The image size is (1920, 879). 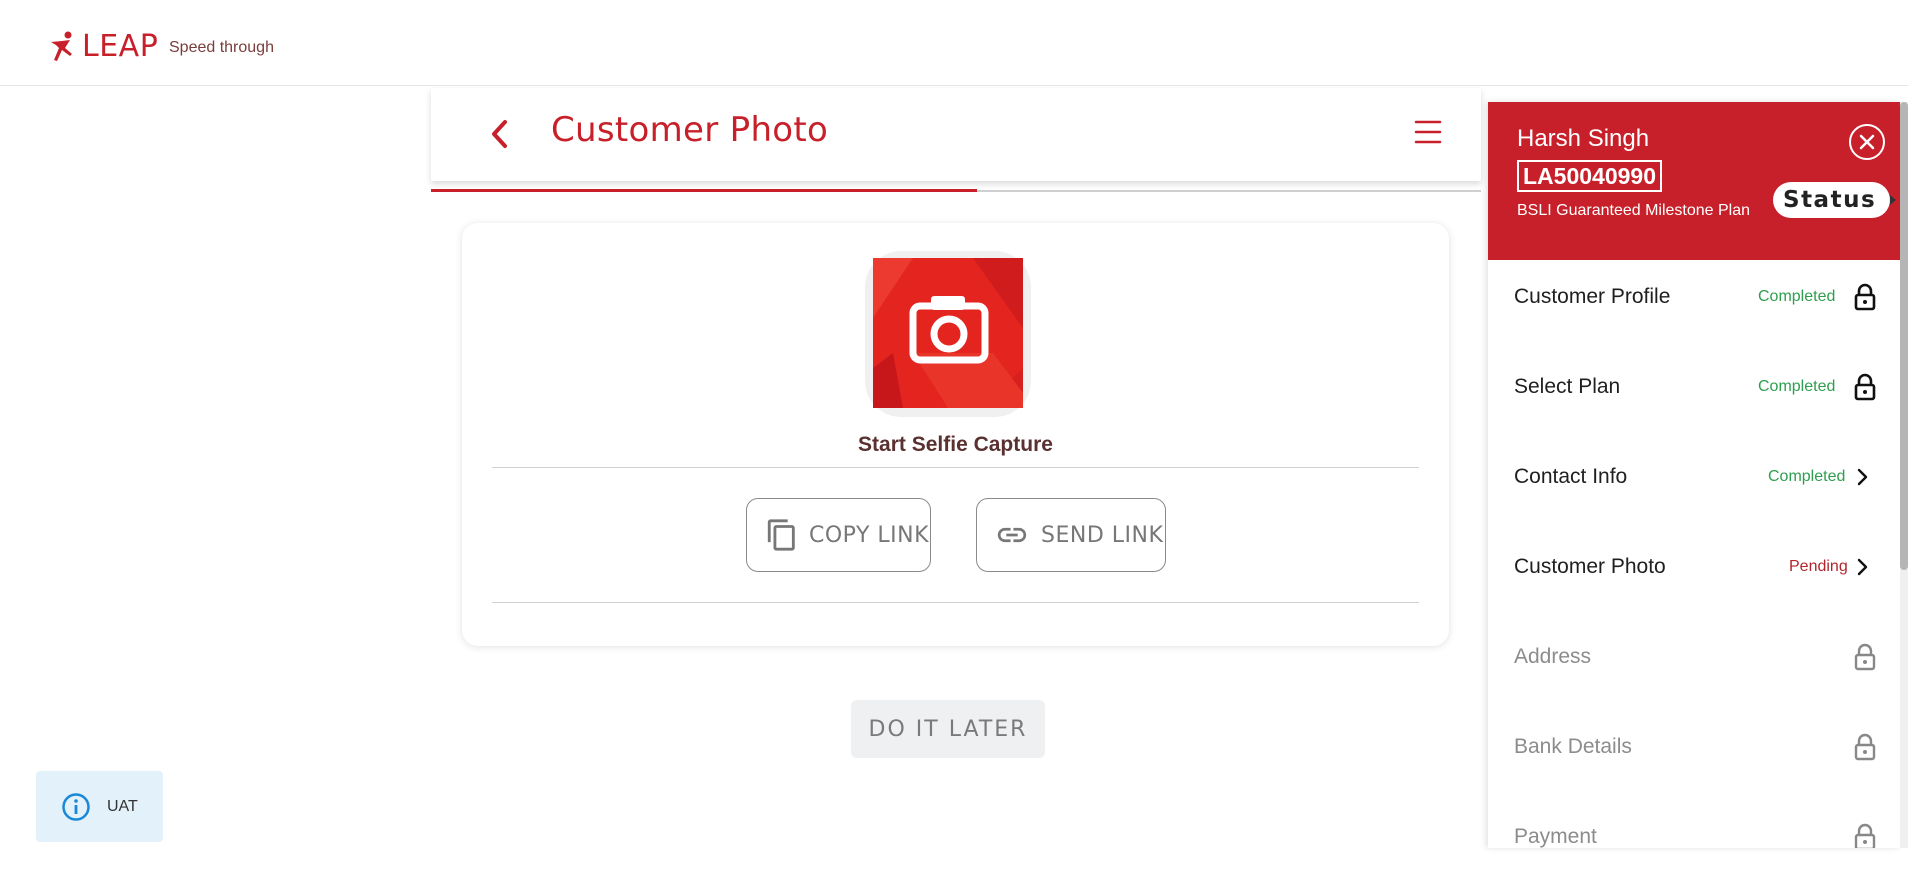 What do you see at coordinates (1555, 836) in the screenshot?
I see `step-label: Payment` at bounding box center [1555, 836].